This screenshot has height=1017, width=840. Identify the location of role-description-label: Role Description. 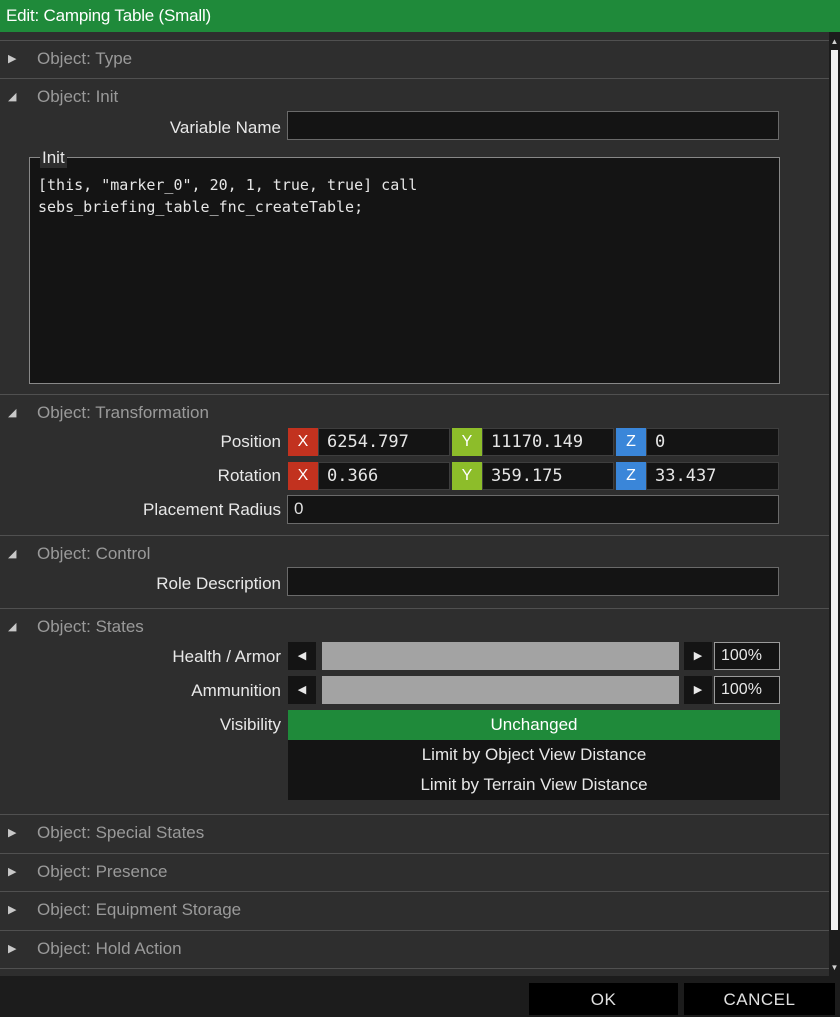
(218, 583).